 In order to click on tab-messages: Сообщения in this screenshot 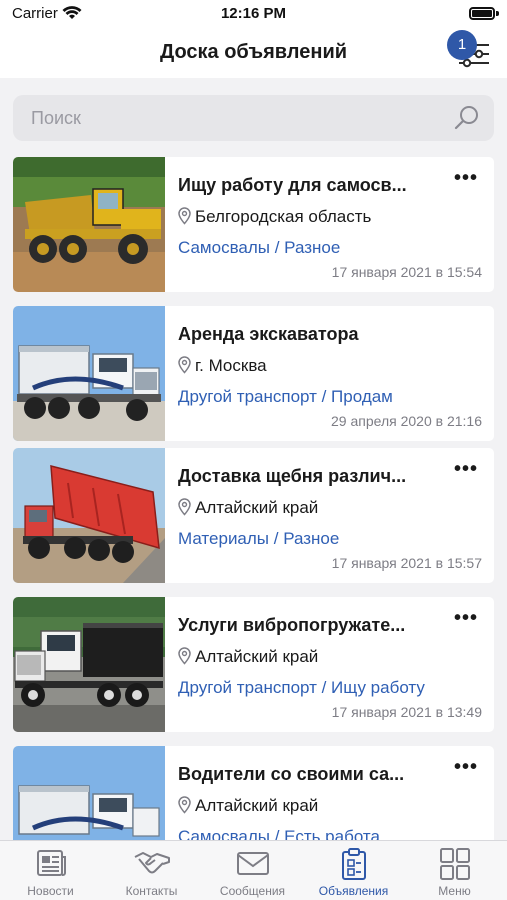, I will do `click(252, 870)`.